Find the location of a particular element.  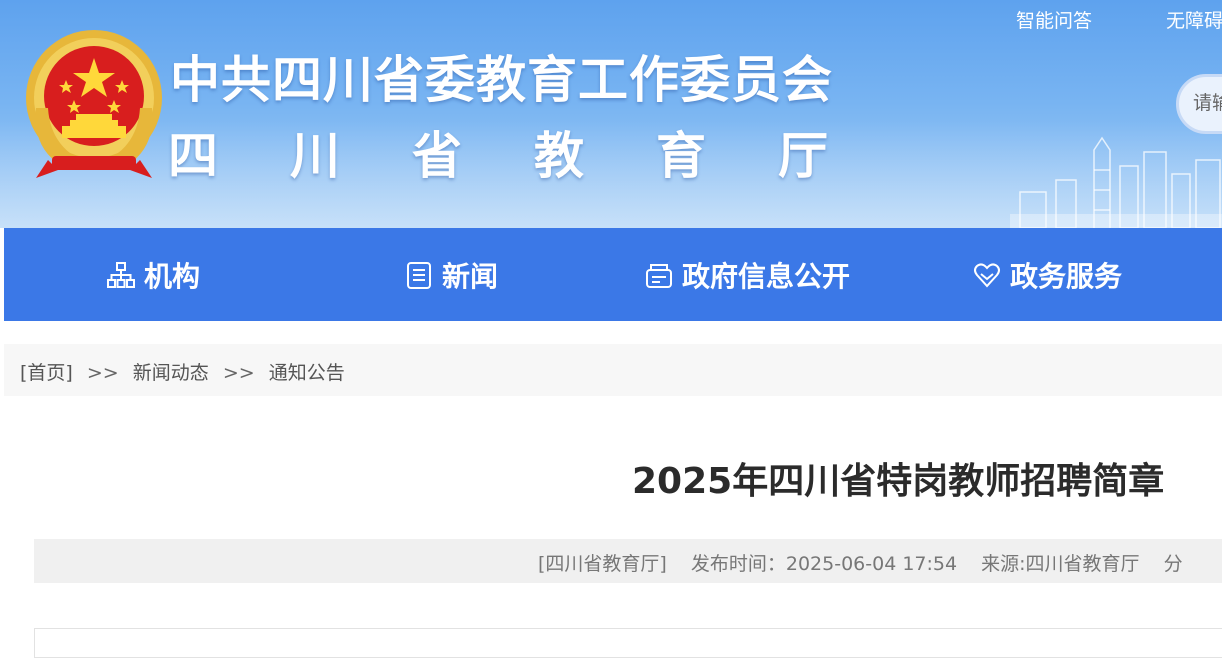

nav-item-org: 机构 is located at coordinates (153, 274).